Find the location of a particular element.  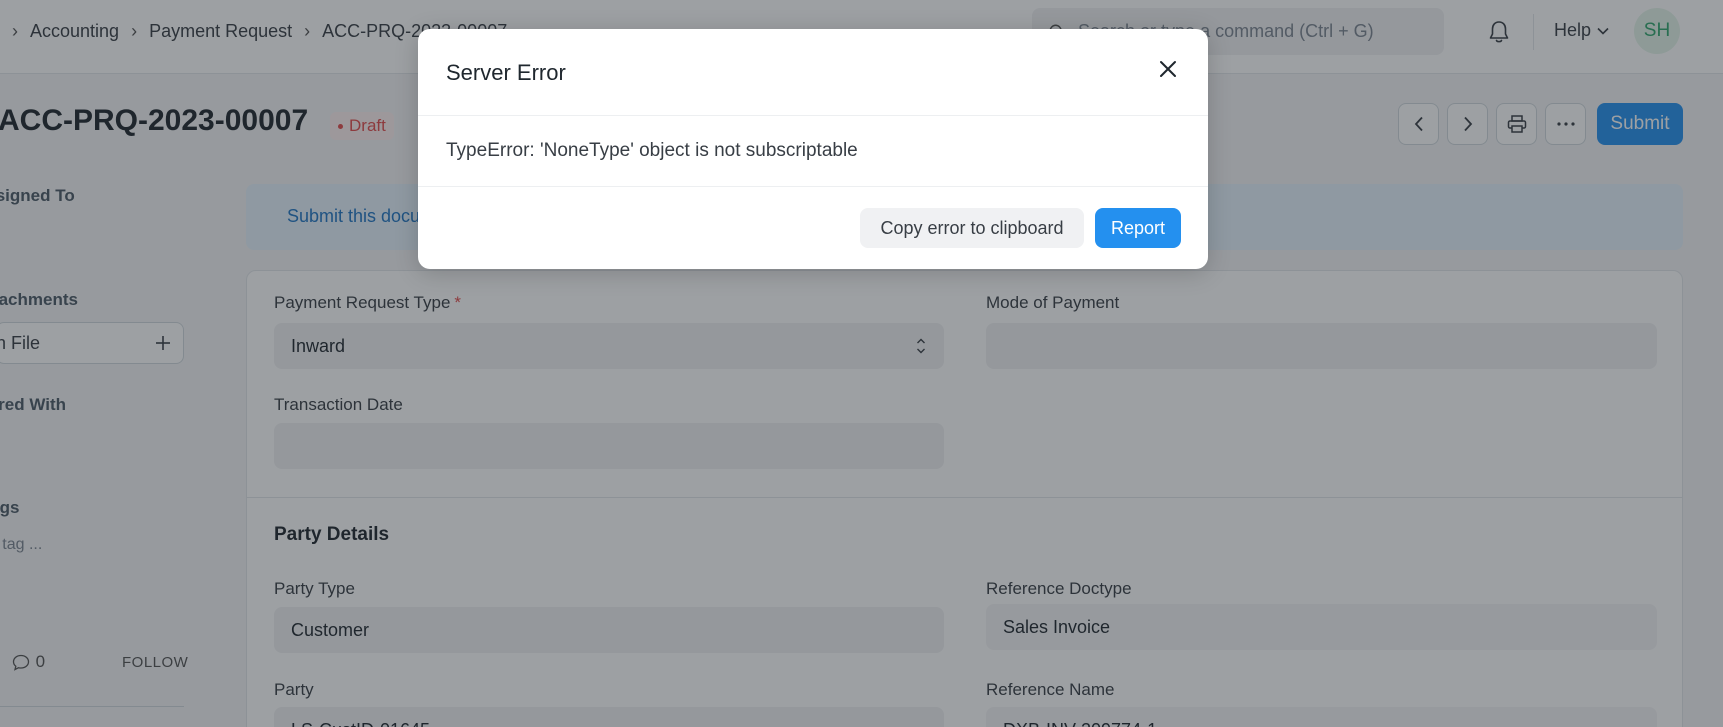

dialog-title: Server Error is located at coordinates (506, 72).